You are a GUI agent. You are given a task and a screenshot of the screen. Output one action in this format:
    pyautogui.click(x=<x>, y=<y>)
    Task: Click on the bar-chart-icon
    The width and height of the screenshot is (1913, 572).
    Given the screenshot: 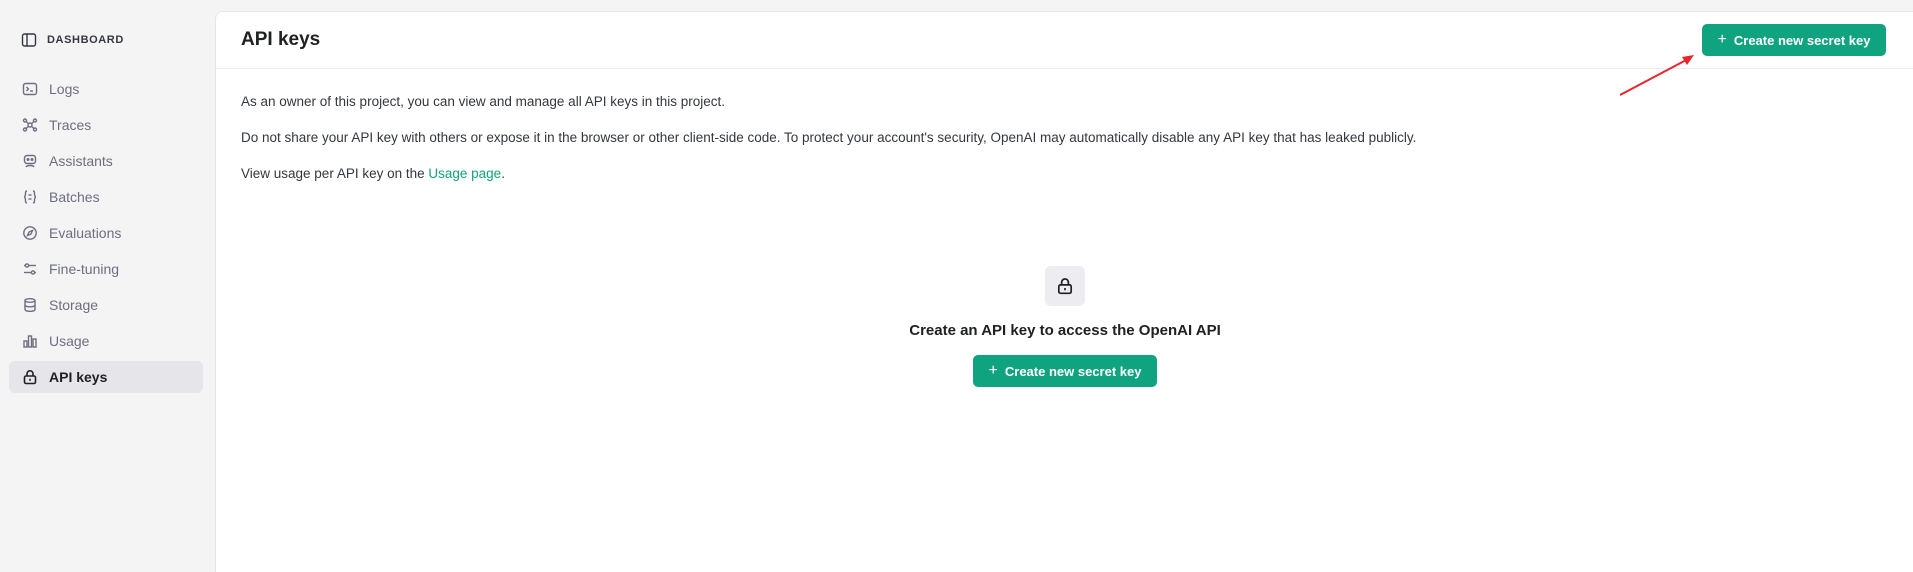 What is the action you would take?
    pyautogui.click(x=30, y=341)
    